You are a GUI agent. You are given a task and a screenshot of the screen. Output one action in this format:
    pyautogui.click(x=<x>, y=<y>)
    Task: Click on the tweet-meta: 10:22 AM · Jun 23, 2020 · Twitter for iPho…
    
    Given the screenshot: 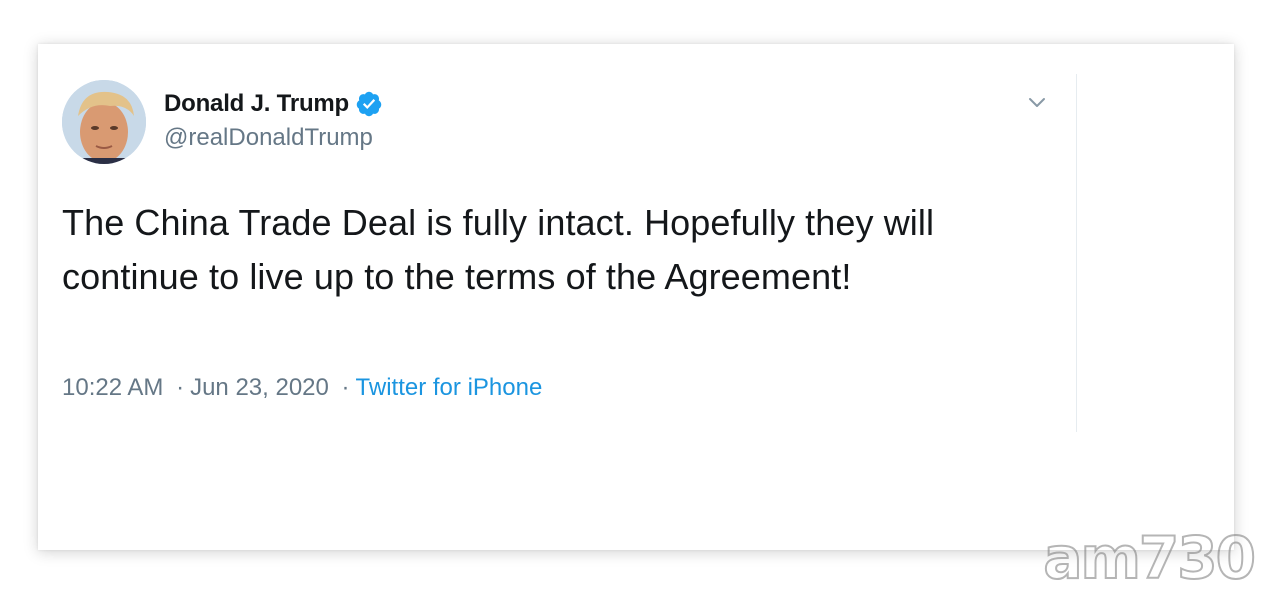 What is the action you would take?
    pyautogui.click(x=302, y=388)
    